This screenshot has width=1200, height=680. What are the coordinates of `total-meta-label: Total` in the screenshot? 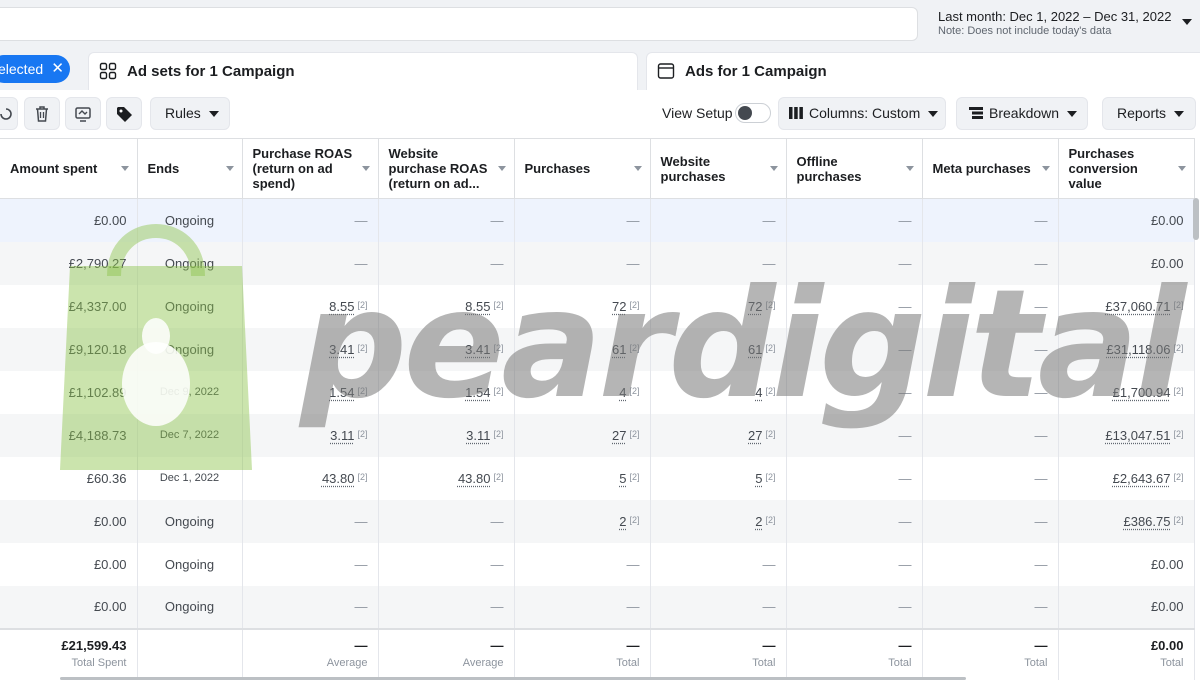 It's located at (990, 663).